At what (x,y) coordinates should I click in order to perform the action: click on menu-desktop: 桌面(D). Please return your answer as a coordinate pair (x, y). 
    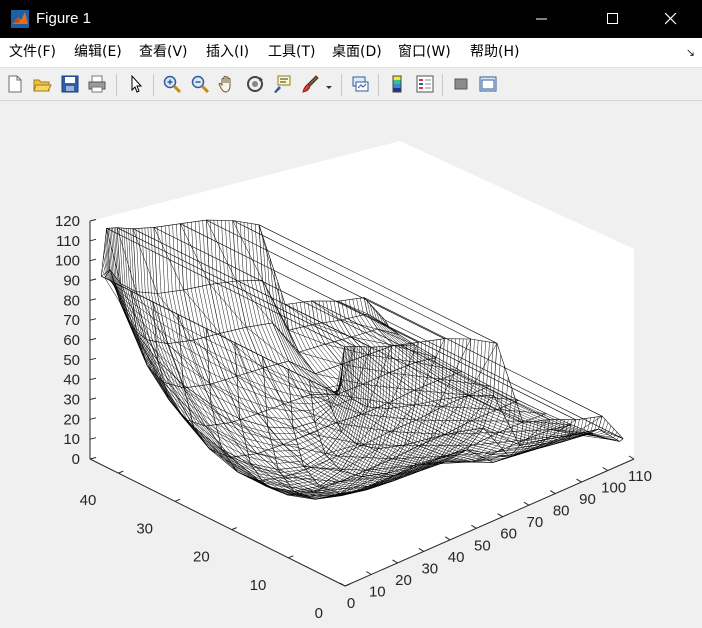
    Looking at the image, I should click on (357, 52).